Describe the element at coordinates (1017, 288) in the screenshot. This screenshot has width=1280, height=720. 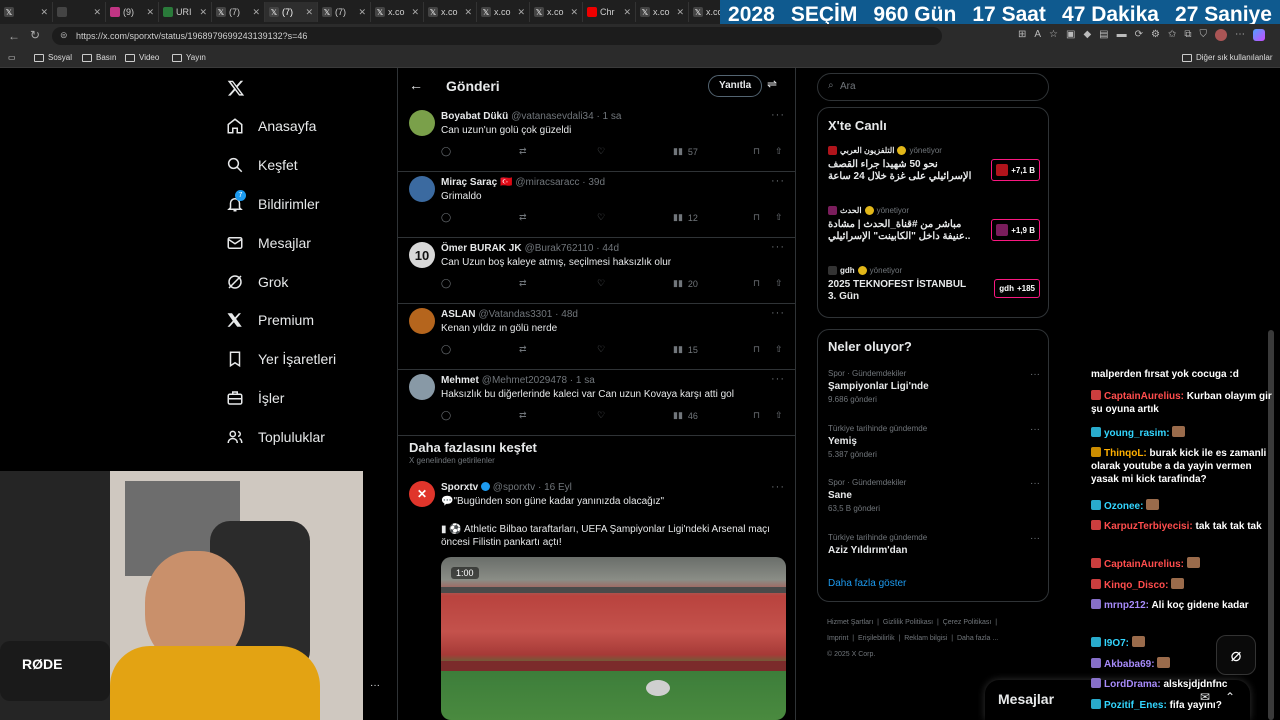
I see `live-listener-badge: gdh +185` at that location.